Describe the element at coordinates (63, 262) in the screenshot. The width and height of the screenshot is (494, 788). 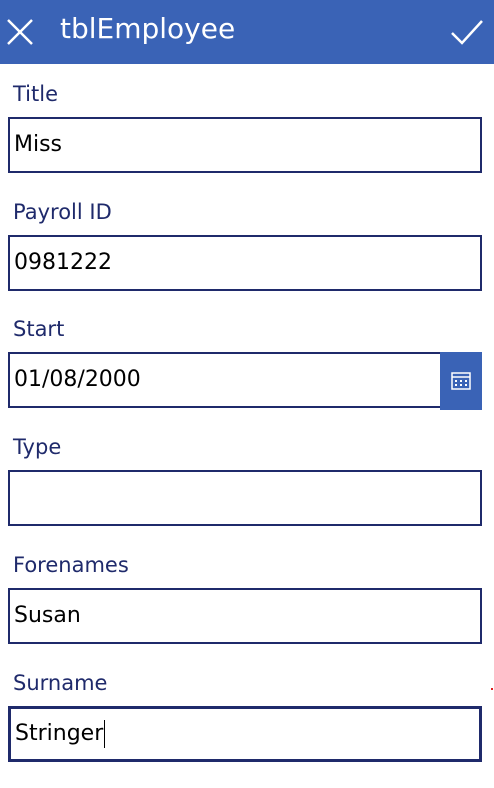
I see `payroll-id-field-value: 0981222` at that location.